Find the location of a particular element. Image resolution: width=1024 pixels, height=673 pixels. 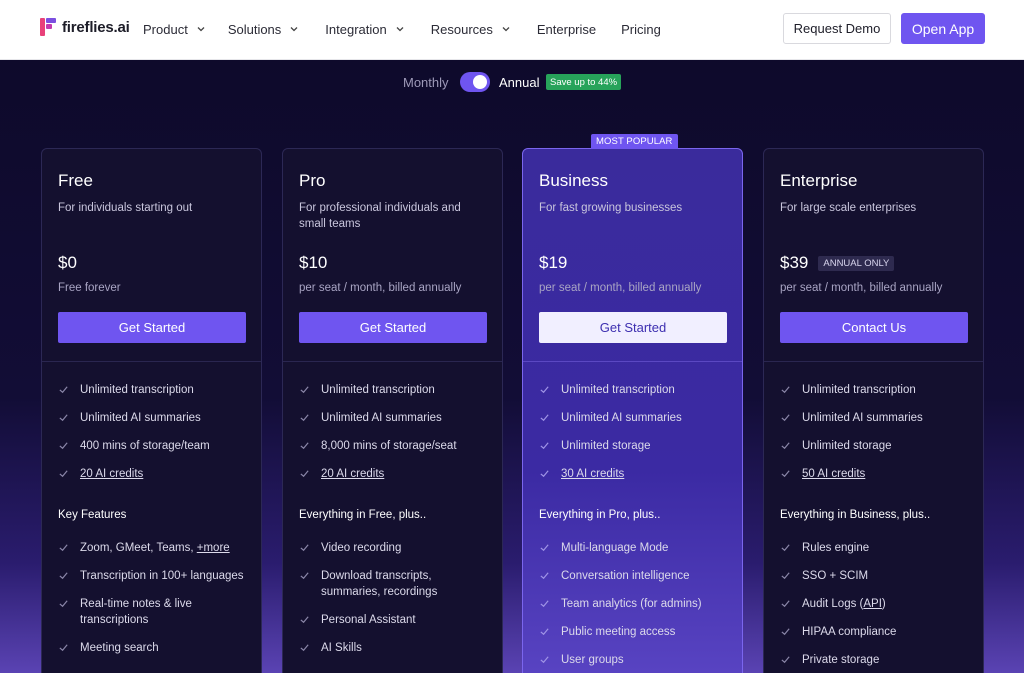

billing-toggle-row: Monthly Annual Save up to 44% is located at coordinates (512, 83).